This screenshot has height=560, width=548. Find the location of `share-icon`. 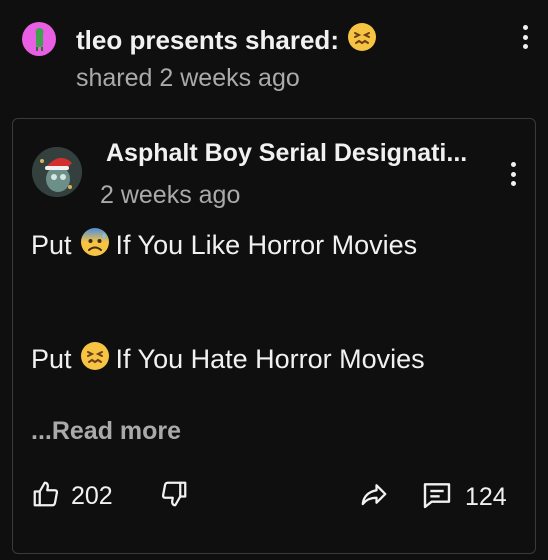

share-icon is located at coordinates (374, 496).